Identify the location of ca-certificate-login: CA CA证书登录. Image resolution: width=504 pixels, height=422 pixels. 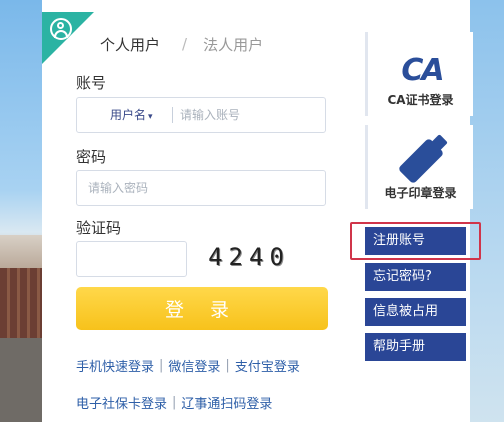
(419, 74).